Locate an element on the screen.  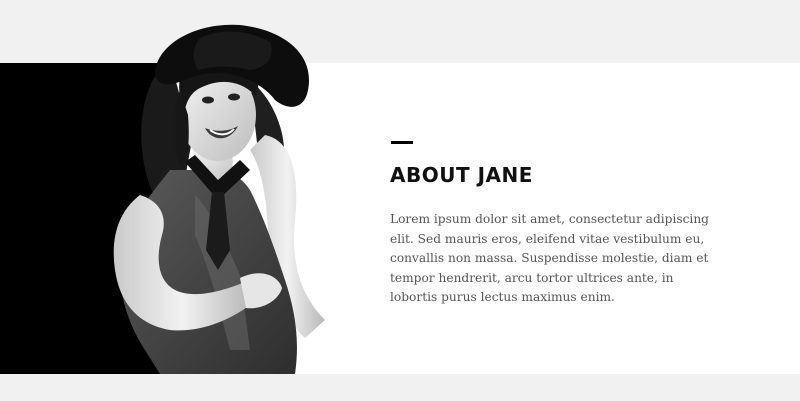
heading-accent-line is located at coordinates (402, 142).